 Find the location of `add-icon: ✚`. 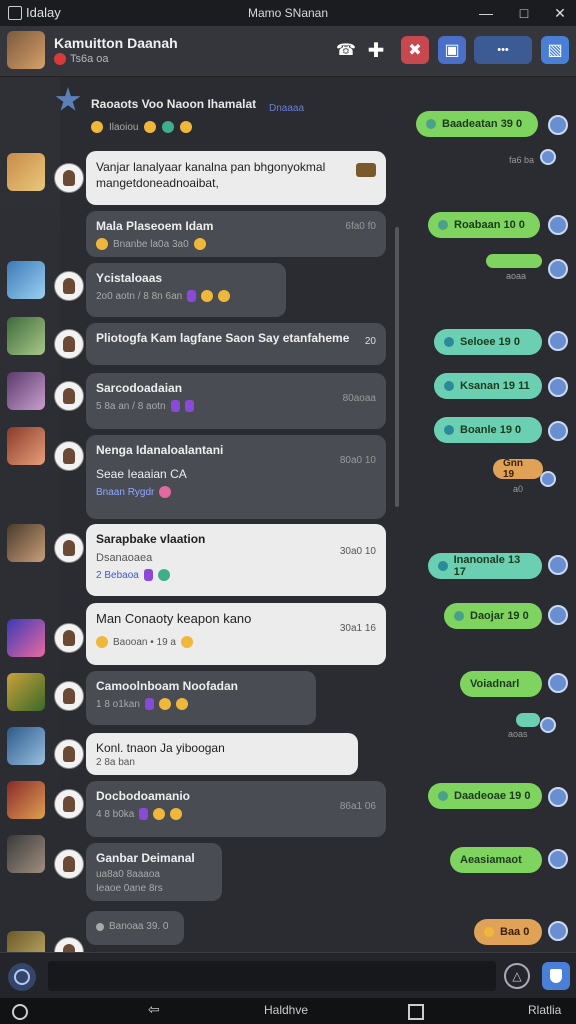

add-icon: ✚ is located at coordinates (376, 50).